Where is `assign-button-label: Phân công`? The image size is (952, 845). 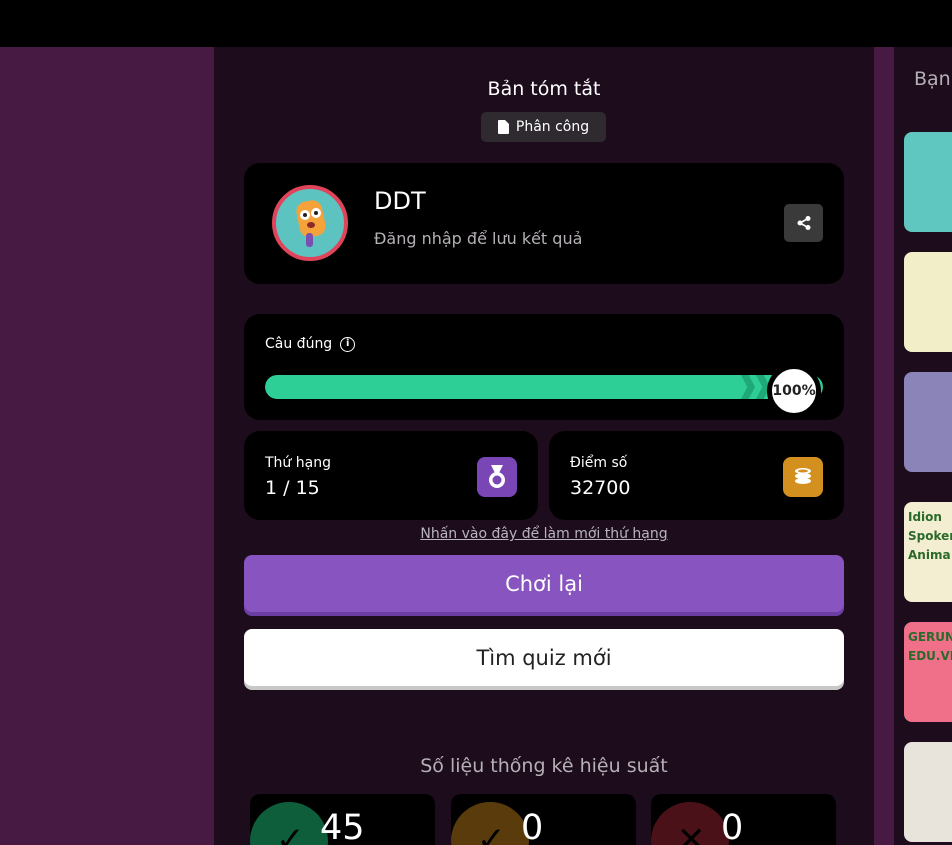 assign-button-label: Phân công is located at coordinates (552, 127).